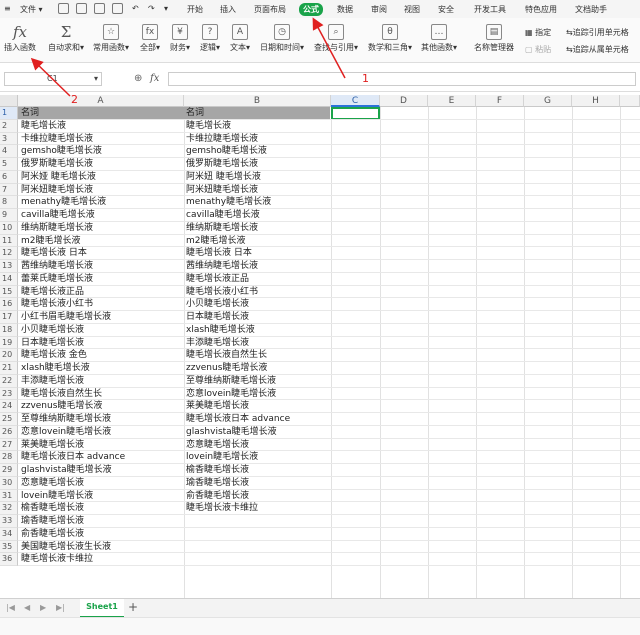 The image size is (640, 635). I want to click on tab-developer: 开发工具, so click(490, 9).